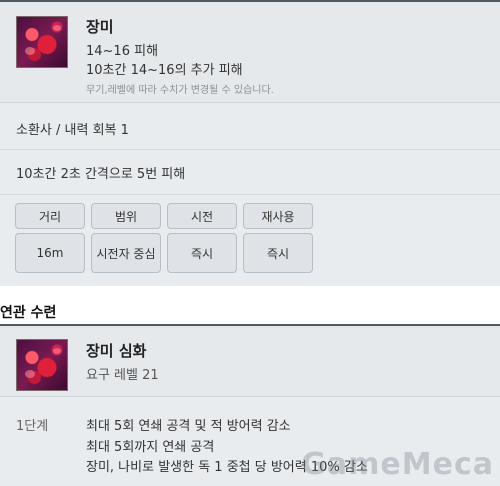 The height and width of the screenshot is (486, 500). Describe the element at coordinates (150, 447) in the screenshot. I see `related-line-2: 최대 5회까지 연쇄 공격` at that location.